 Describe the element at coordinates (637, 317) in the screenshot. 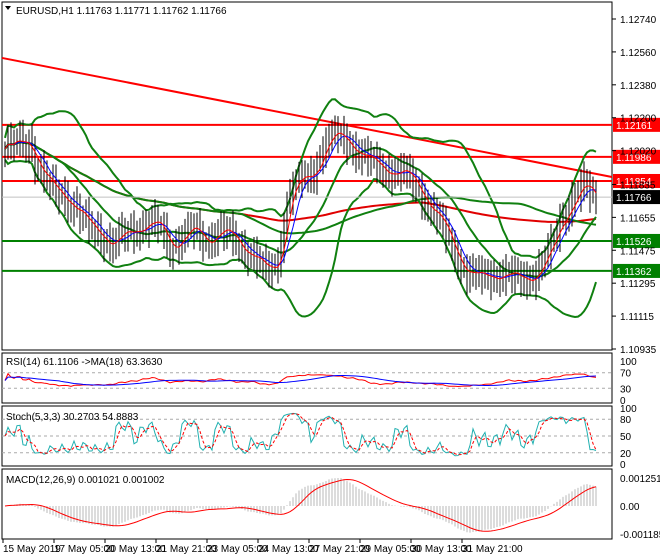

I see `price-tick-label: 1.11115` at that location.